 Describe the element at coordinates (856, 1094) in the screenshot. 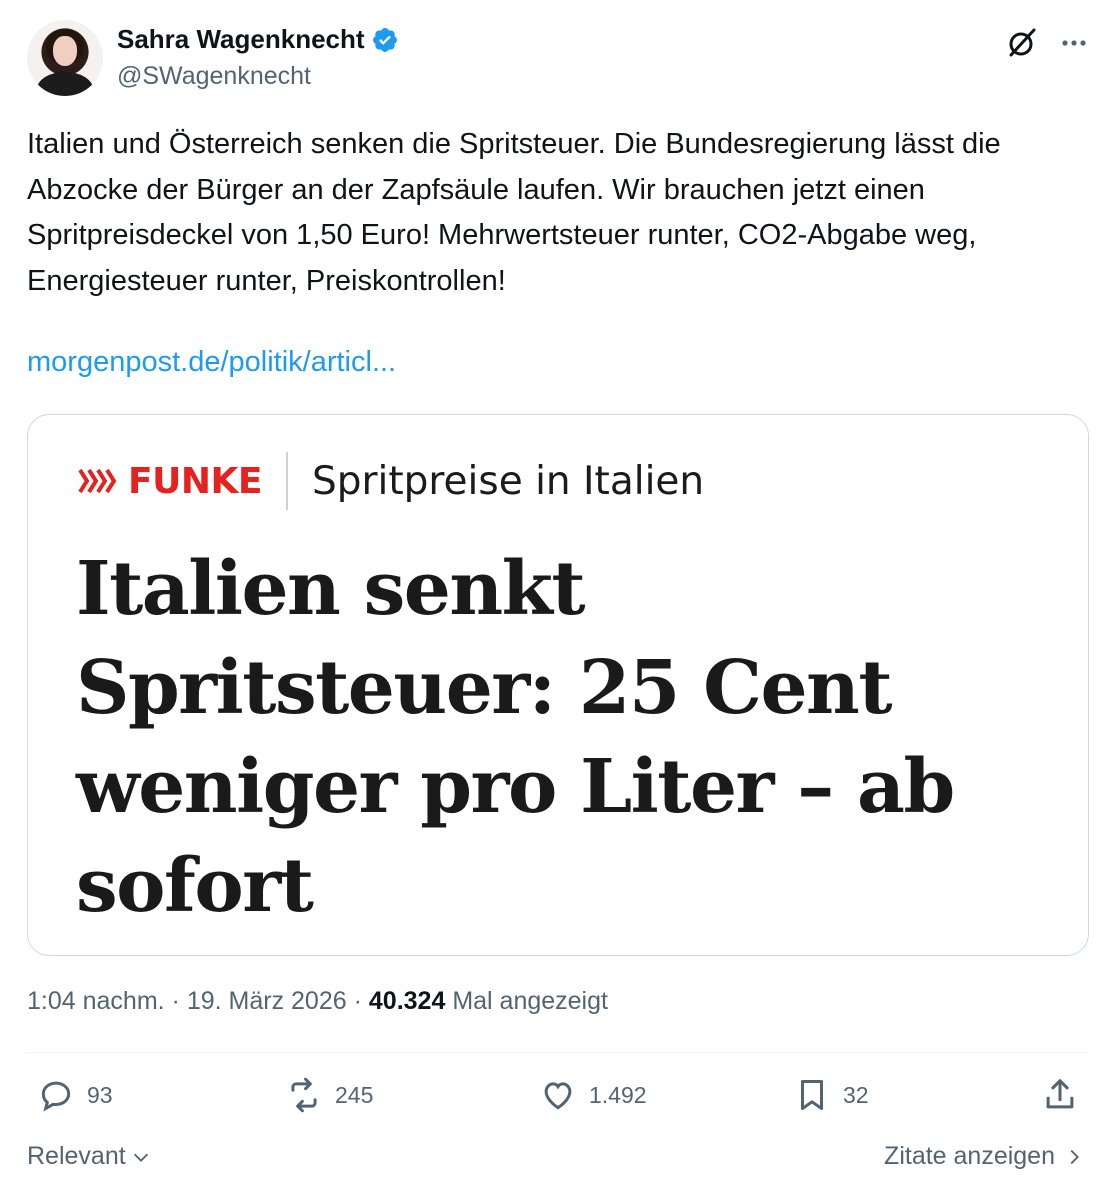

I see `bookmark-count: 32` at that location.